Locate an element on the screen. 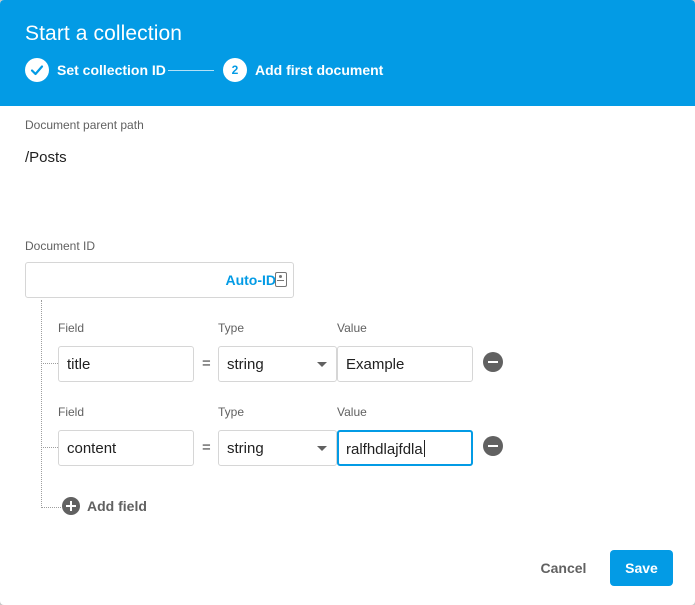 Image resolution: width=695 pixels, height=605 pixels. step-label: Set collection ID is located at coordinates (111, 70).